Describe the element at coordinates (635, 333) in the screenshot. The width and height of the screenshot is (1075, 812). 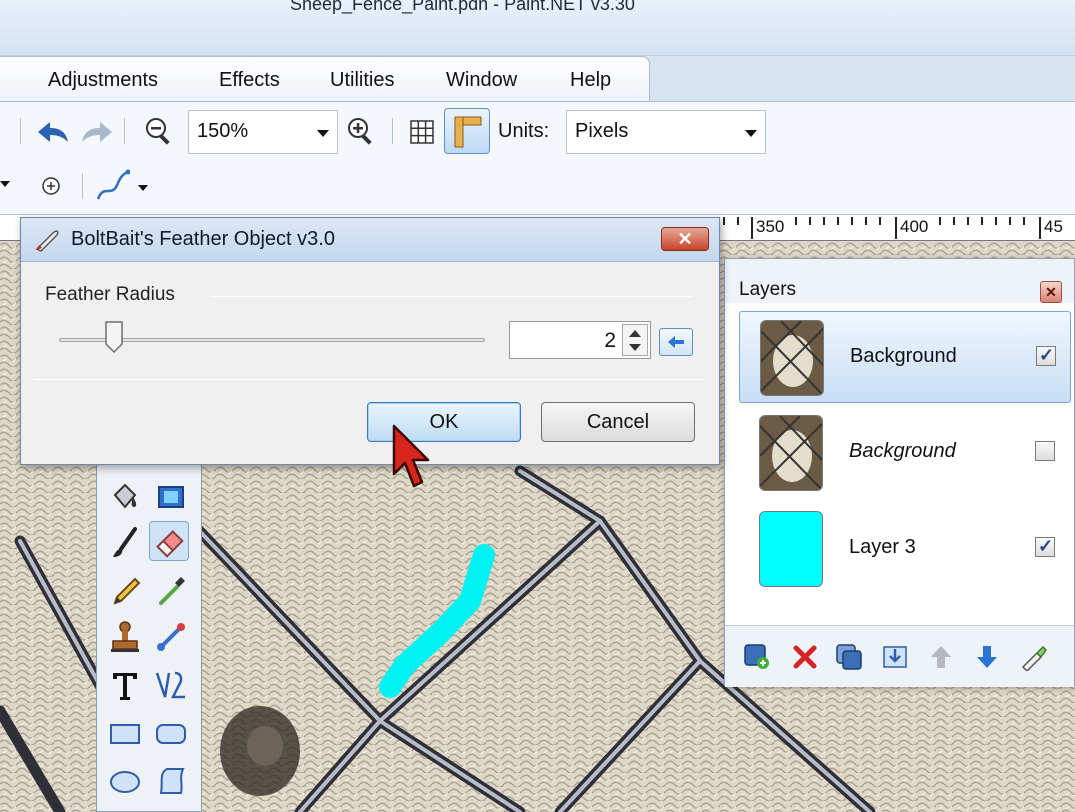
I see `spin-up-icon` at that location.